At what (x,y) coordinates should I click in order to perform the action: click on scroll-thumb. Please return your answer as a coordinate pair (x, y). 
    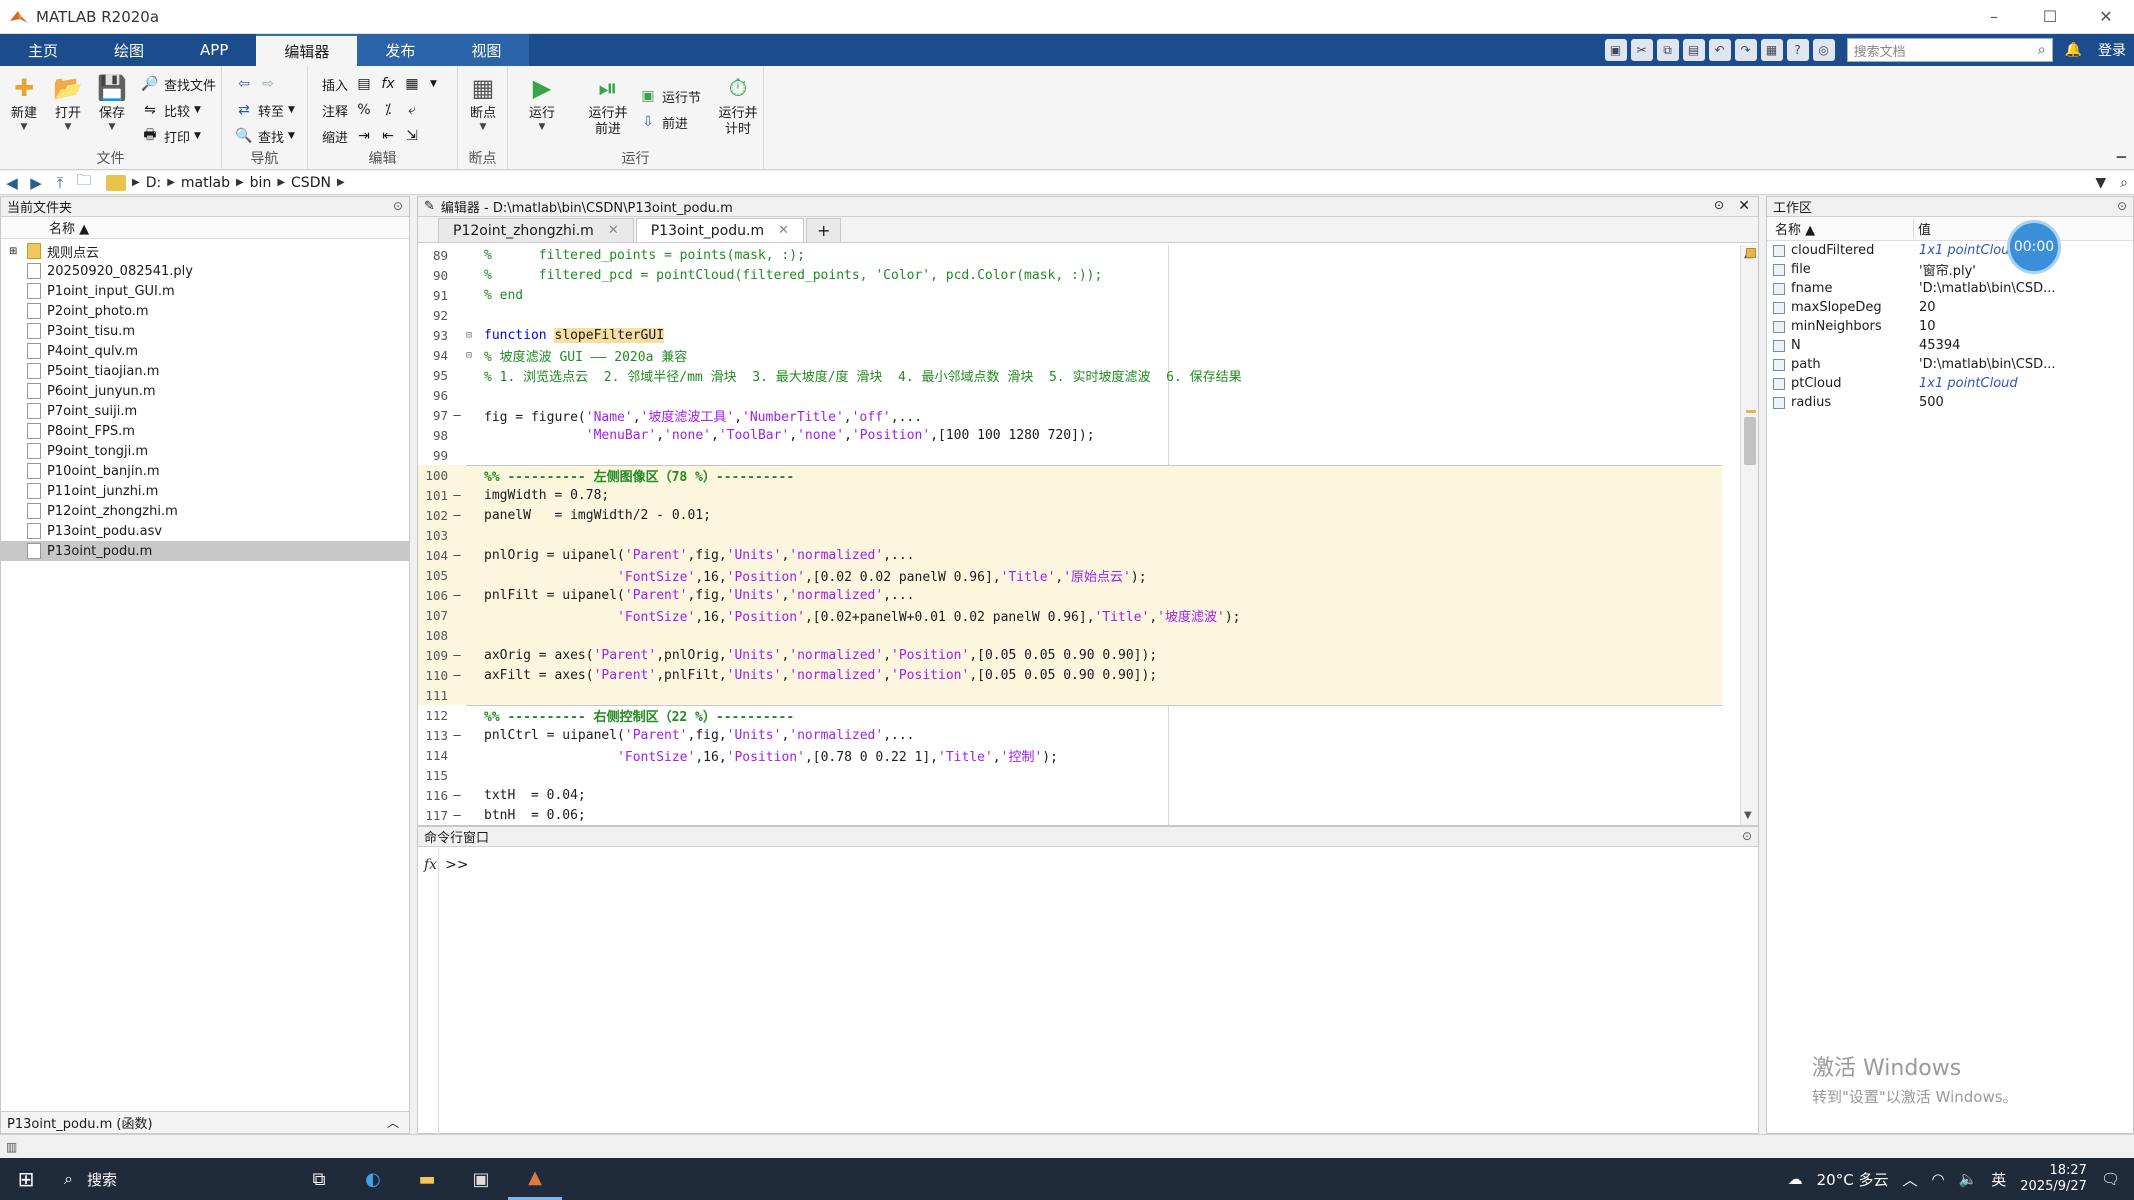
    Looking at the image, I should click on (1750, 441).